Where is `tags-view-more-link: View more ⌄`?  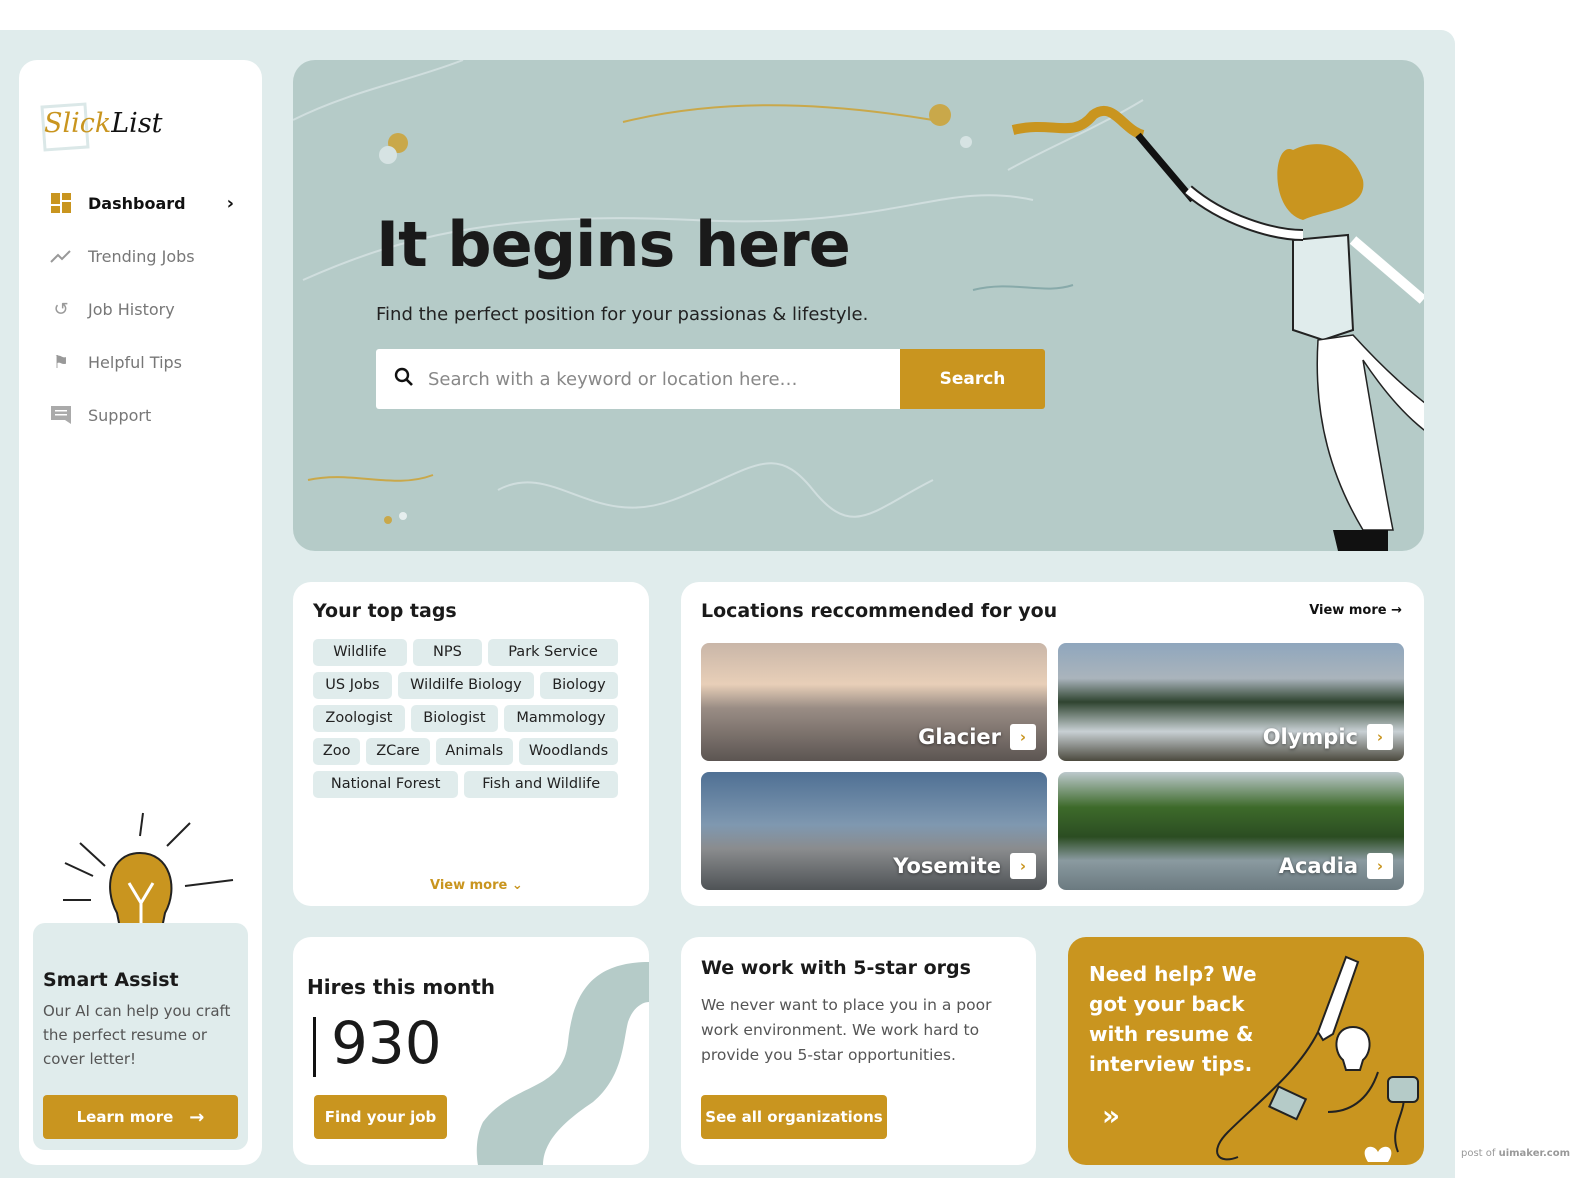
tags-view-more-link: View more ⌄ is located at coordinates (476, 885).